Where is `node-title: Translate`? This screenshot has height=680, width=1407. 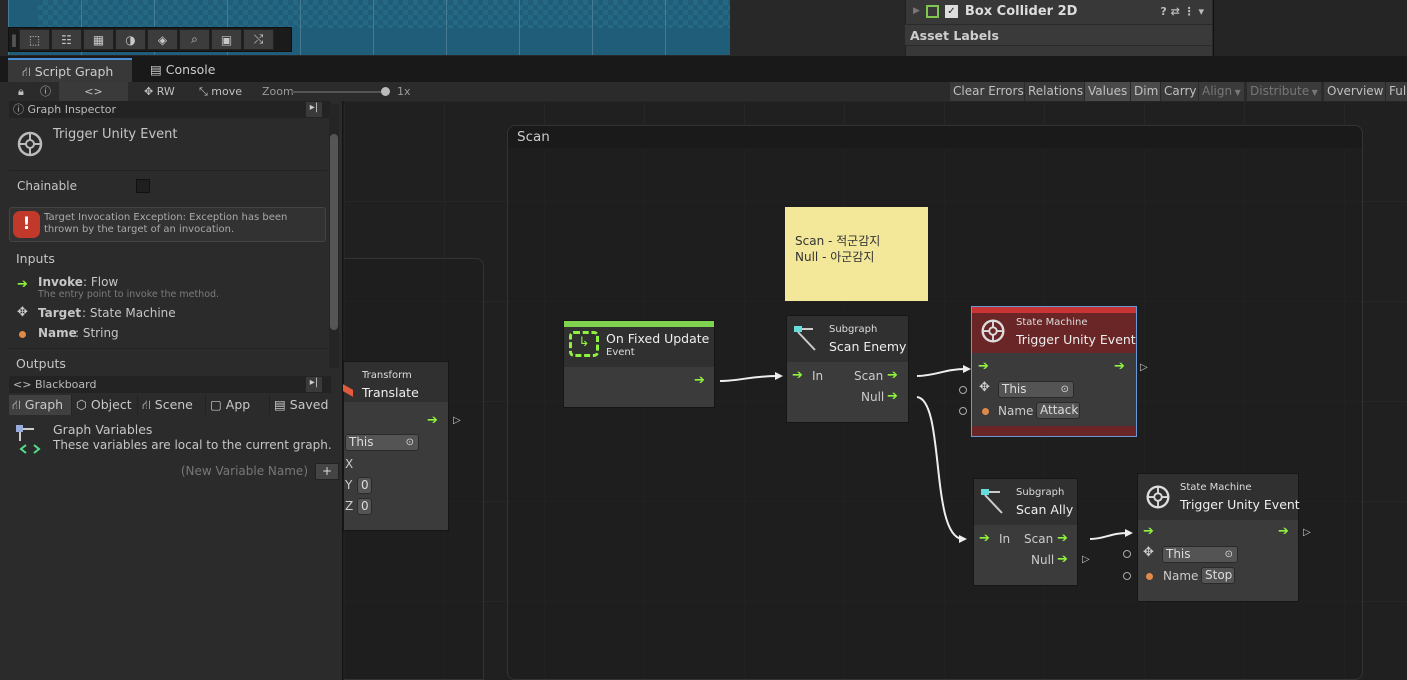
node-title: Translate is located at coordinates (390, 392).